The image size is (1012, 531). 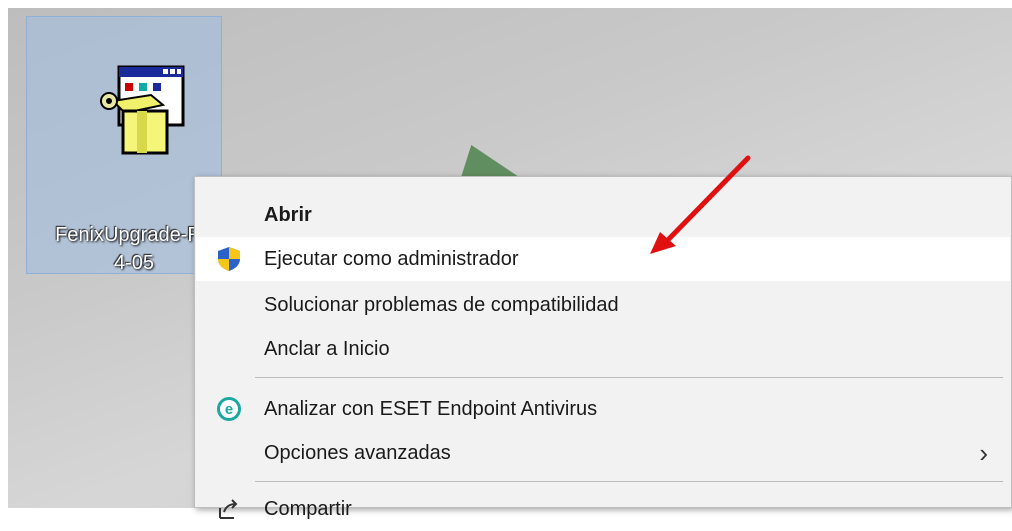 What do you see at coordinates (441, 305) in the screenshot?
I see `menu-item-label: Solucionar problemas de compatibilidad` at bounding box center [441, 305].